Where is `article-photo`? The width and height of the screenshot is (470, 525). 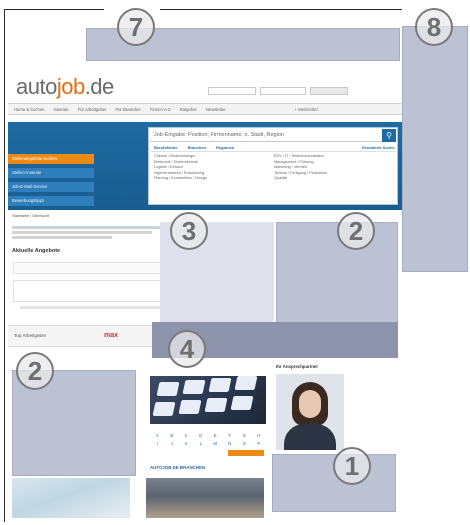
article-photo is located at coordinates (205, 498).